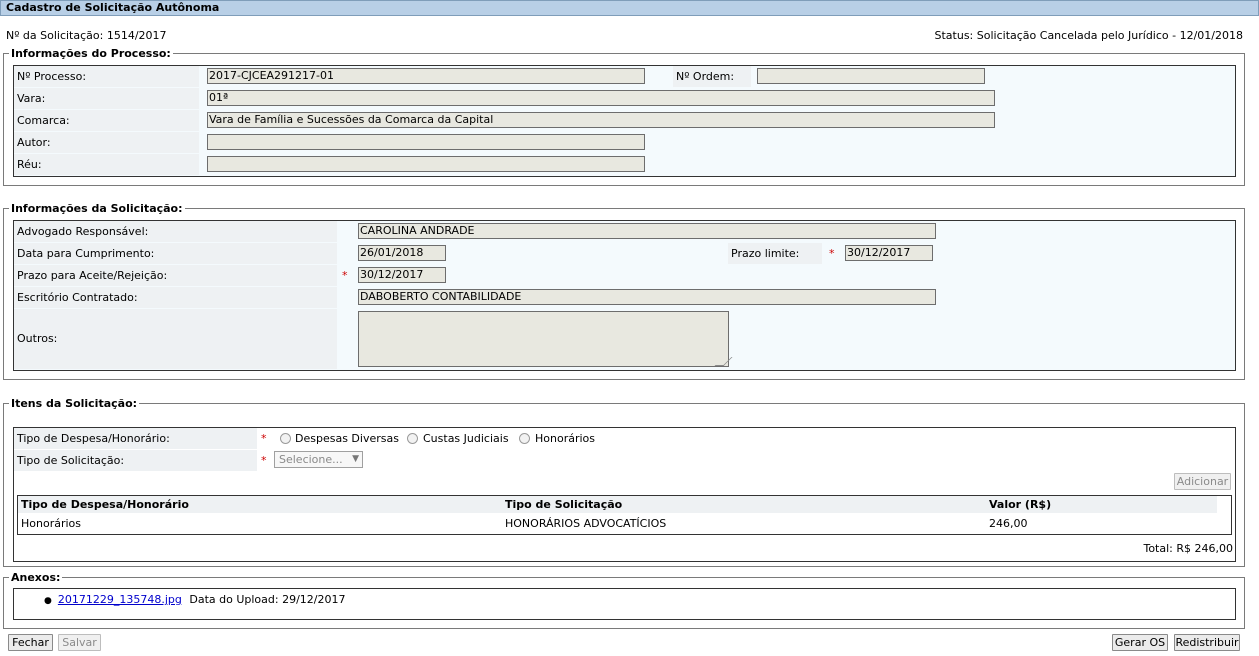 The width and height of the screenshot is (1259, 656). Describe the element at coordinates (1202, 481) in the screenshot. I see `adicionar-button: Adicionar` at that location.